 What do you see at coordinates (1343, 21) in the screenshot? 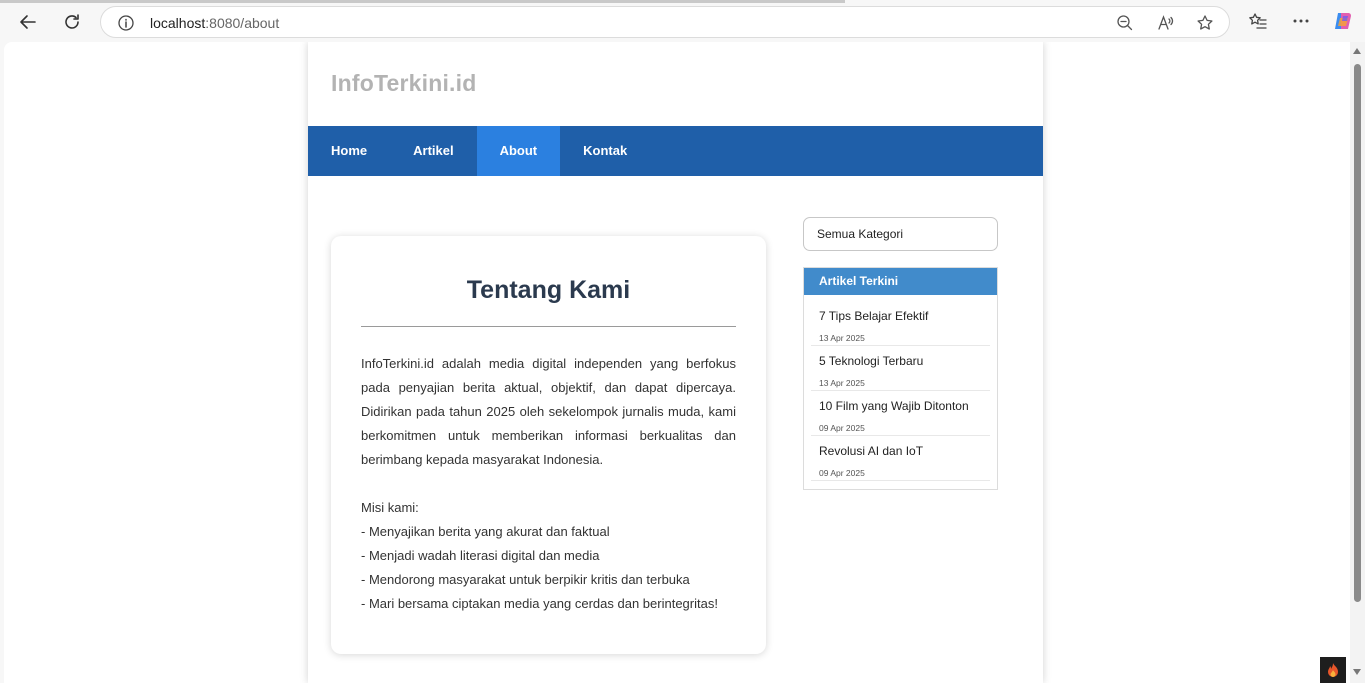
I see `copilot-icon` at bounding box center [1343, 21].